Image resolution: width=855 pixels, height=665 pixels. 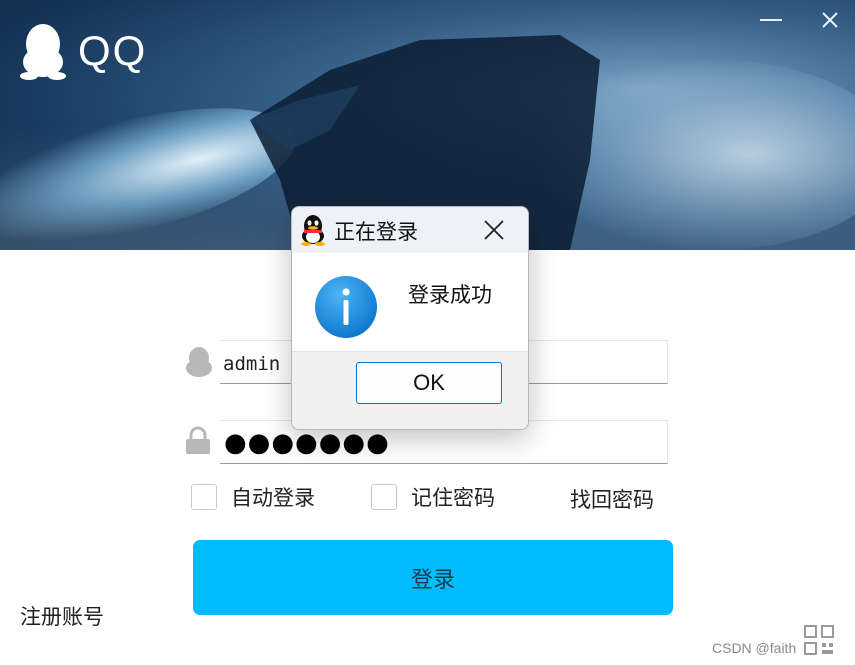 What do you see at coordinates (113, 50) in the screenshot?
I see `app-brand-name: QQ` at bounding box center [113, 50].